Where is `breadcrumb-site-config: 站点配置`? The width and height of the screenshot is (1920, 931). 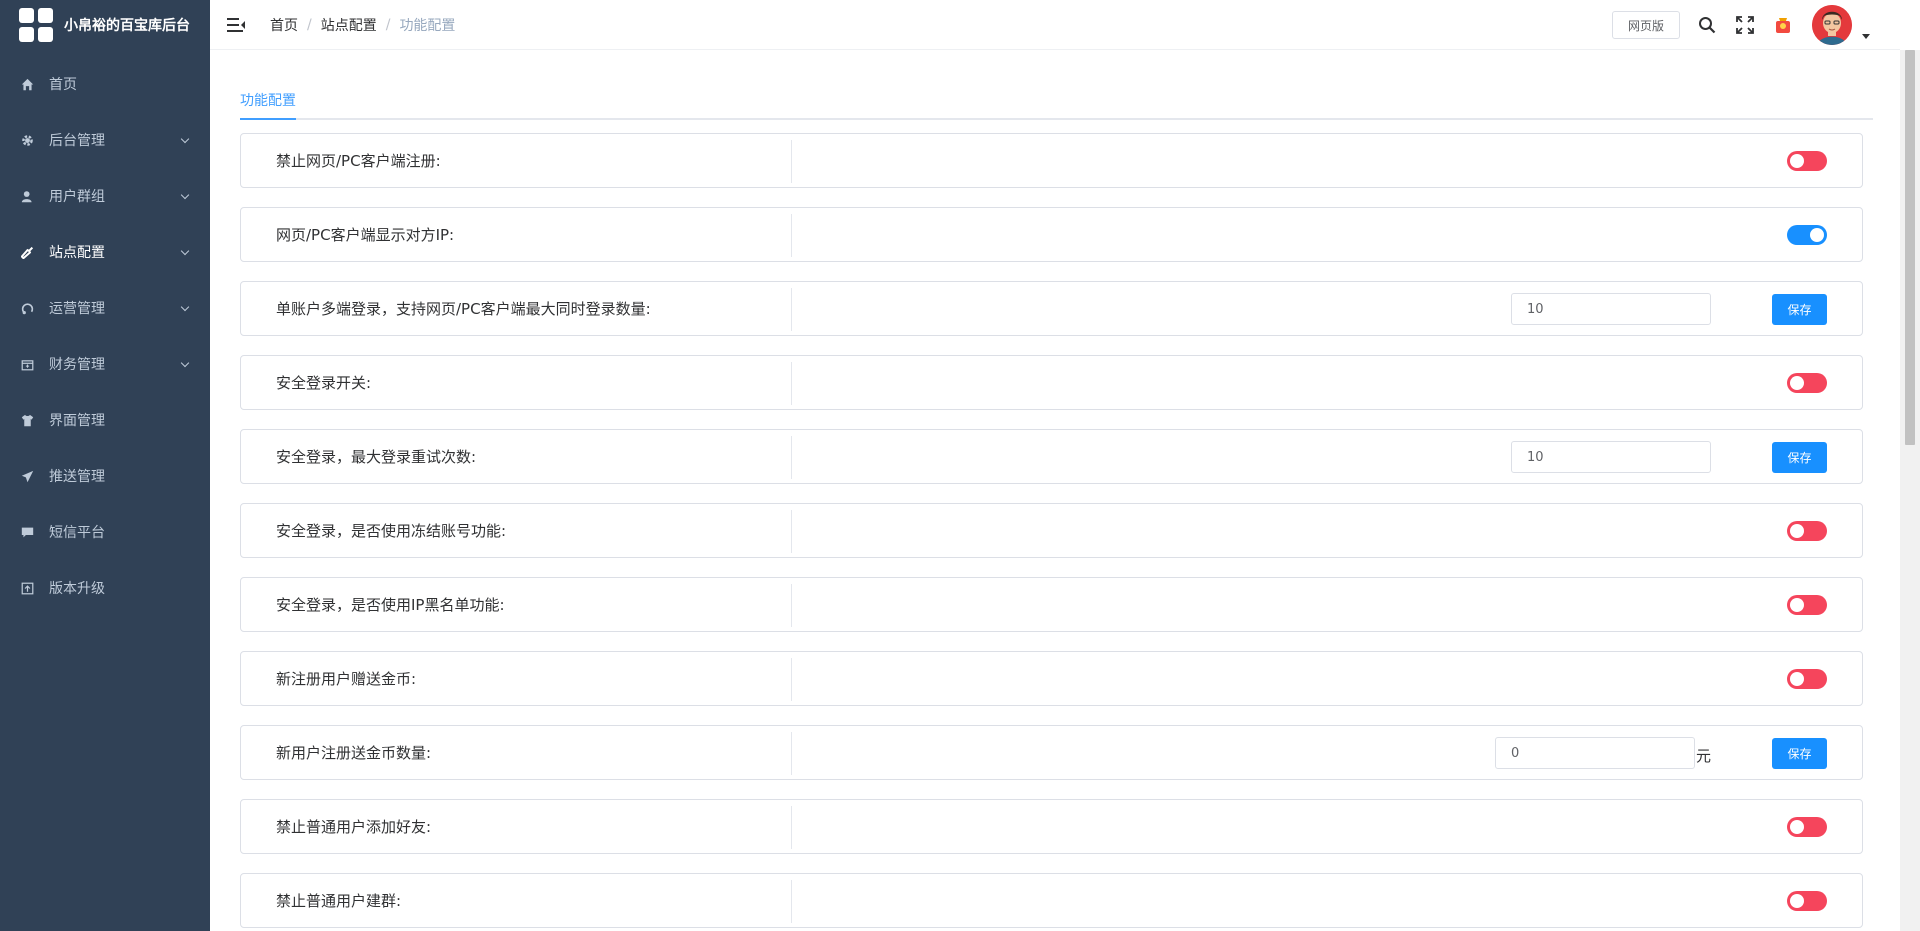
breadcrumb-site-config: 站点配置 is located at coordinates (349, 25).